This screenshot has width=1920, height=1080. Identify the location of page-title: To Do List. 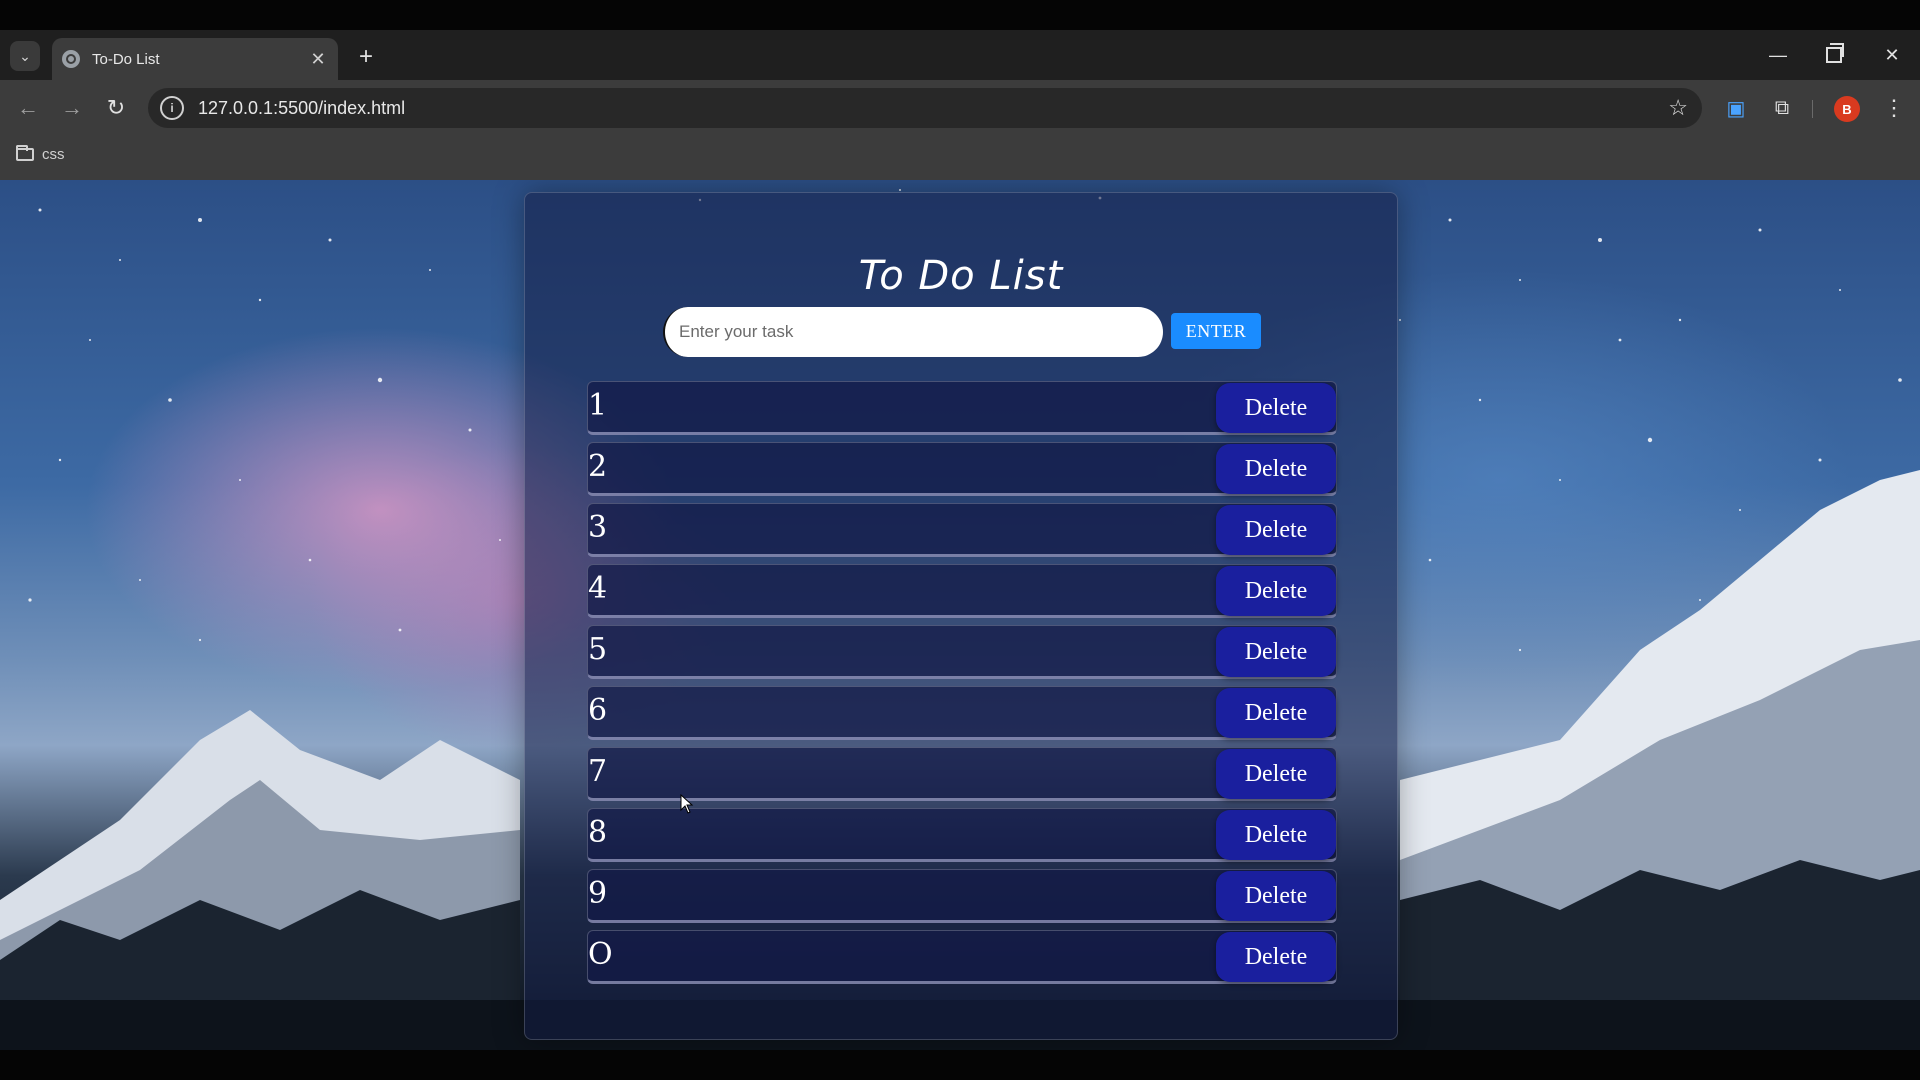
(961, 276).